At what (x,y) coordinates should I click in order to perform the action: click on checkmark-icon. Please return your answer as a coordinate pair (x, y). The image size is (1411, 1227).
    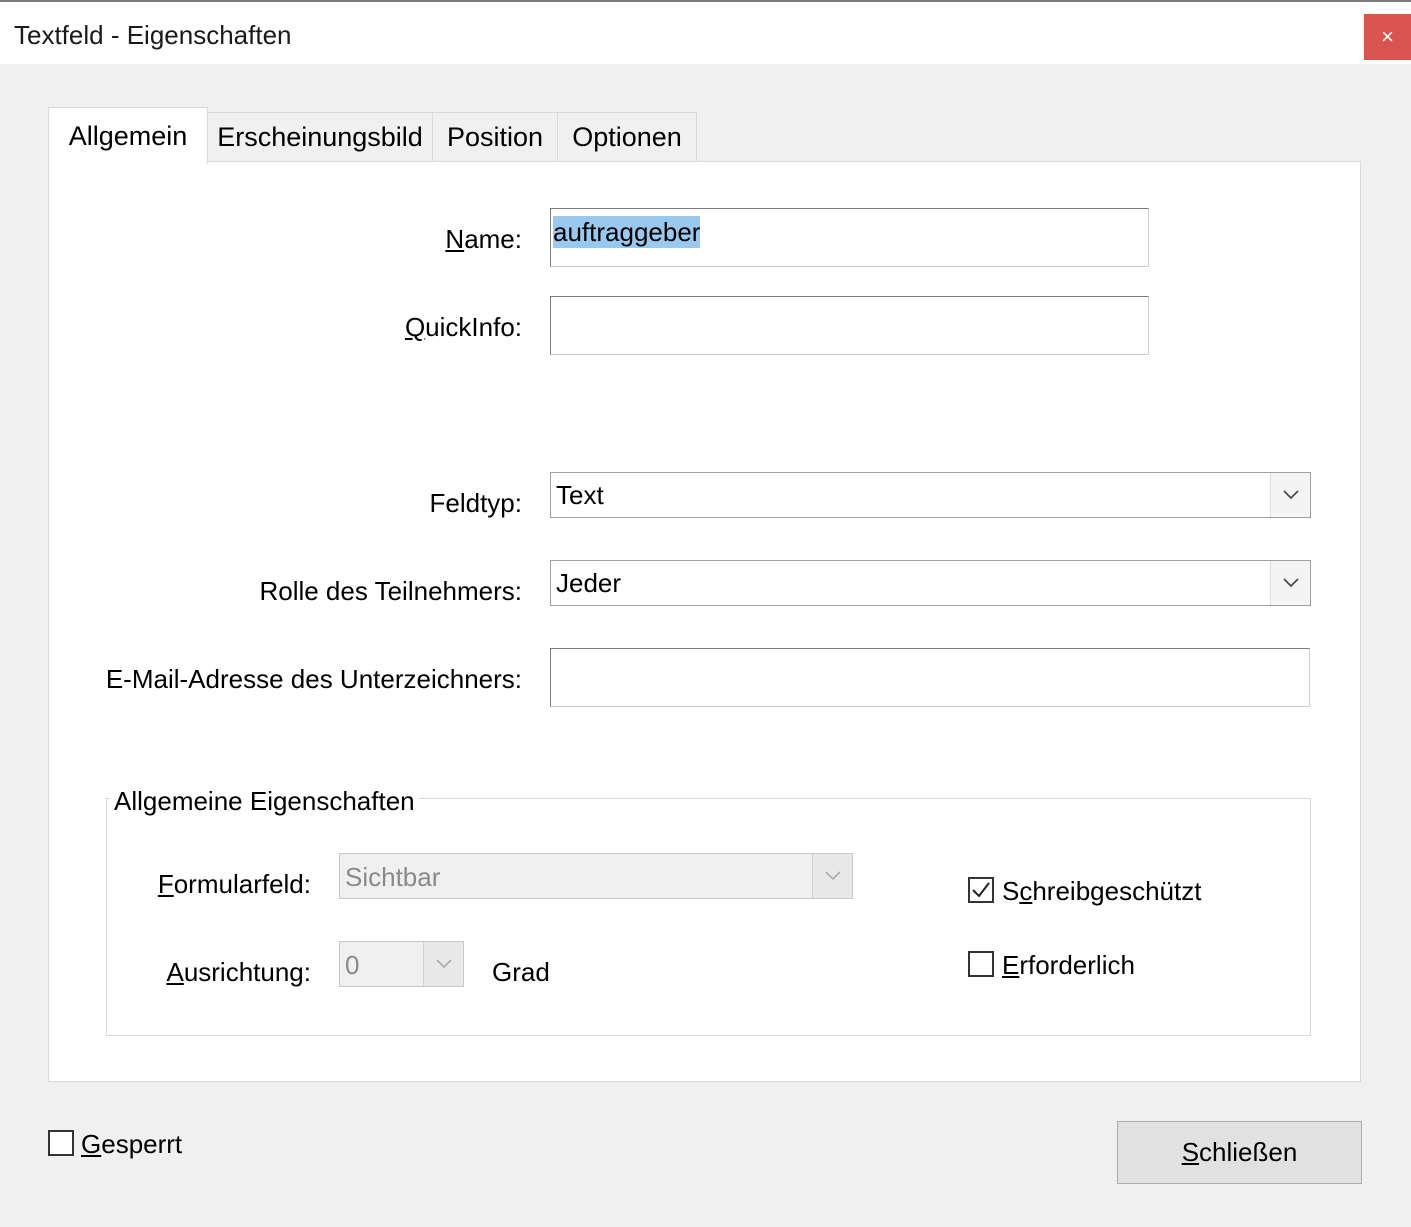
    Looking at the image, I should click on (981, 890).